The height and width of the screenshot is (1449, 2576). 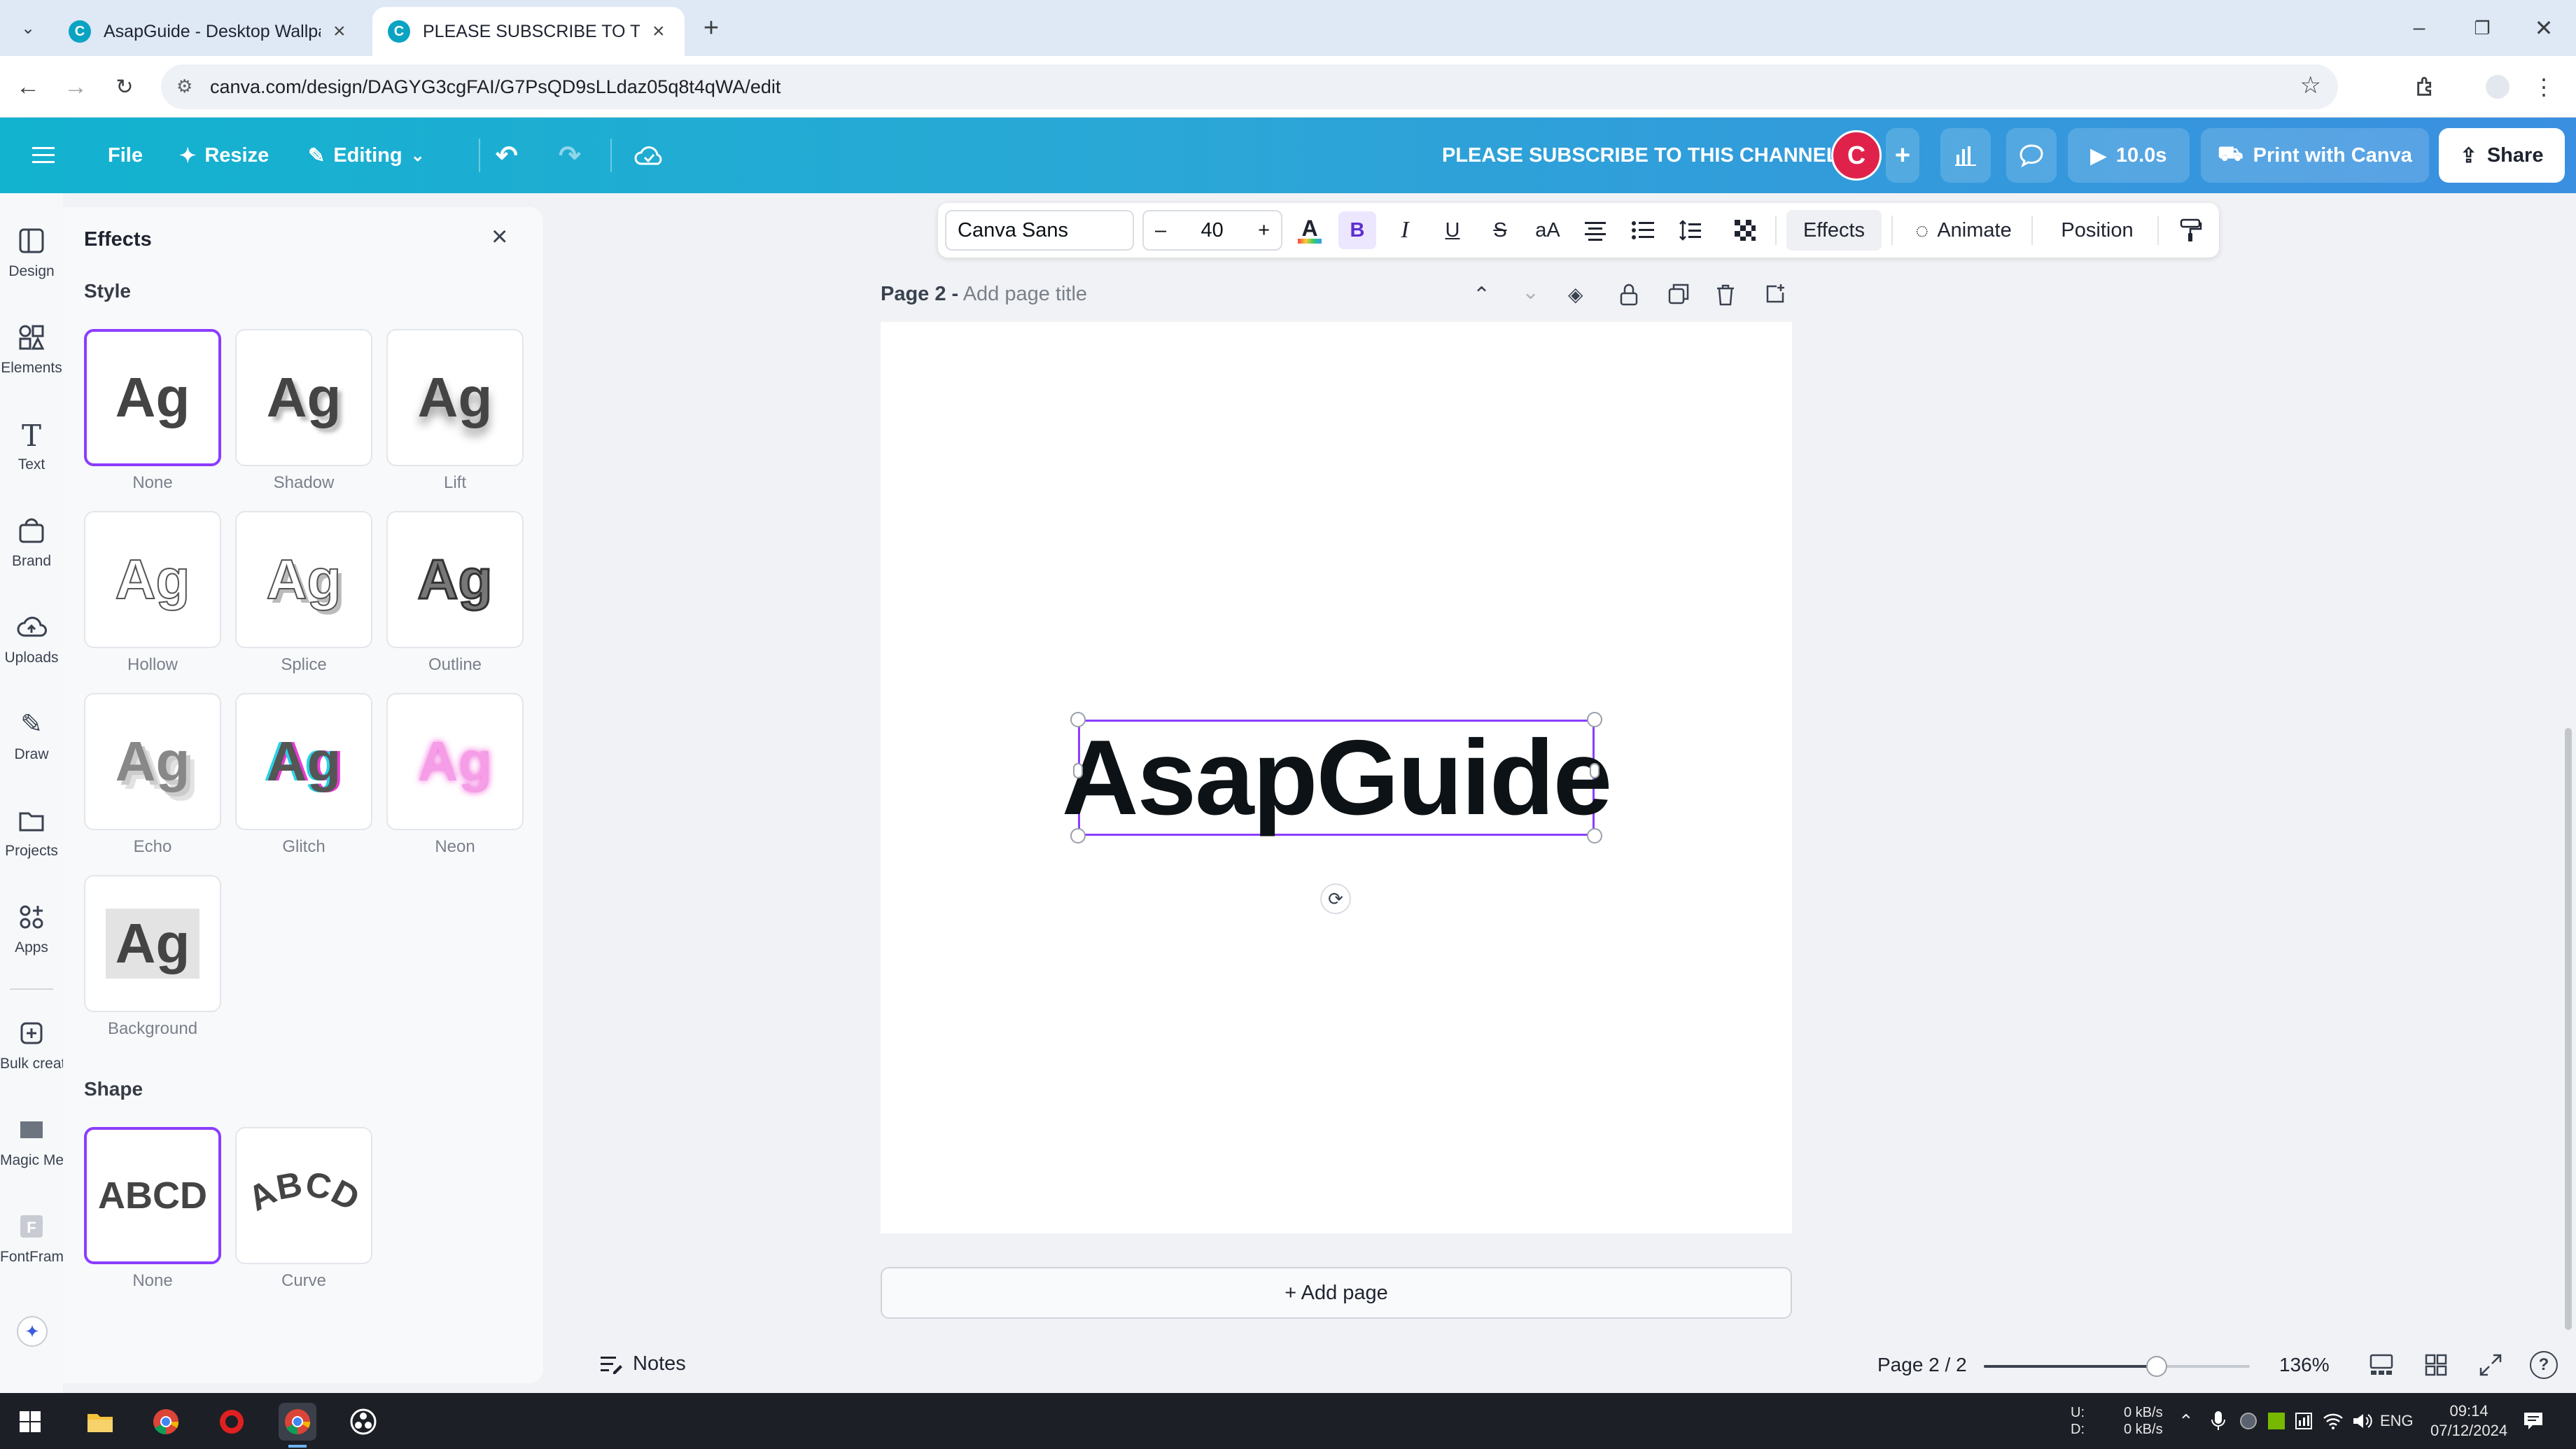 What do you see at coordinates (30, 1422) in the screenshot?
I see `windows-start-icon` at bounding box center [30, 1422].